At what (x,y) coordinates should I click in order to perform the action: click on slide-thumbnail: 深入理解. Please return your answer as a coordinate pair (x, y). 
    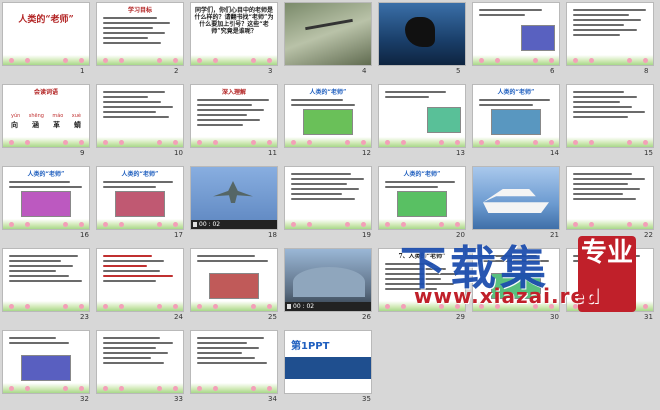
    Looking at the image, I should click on (234, 116).